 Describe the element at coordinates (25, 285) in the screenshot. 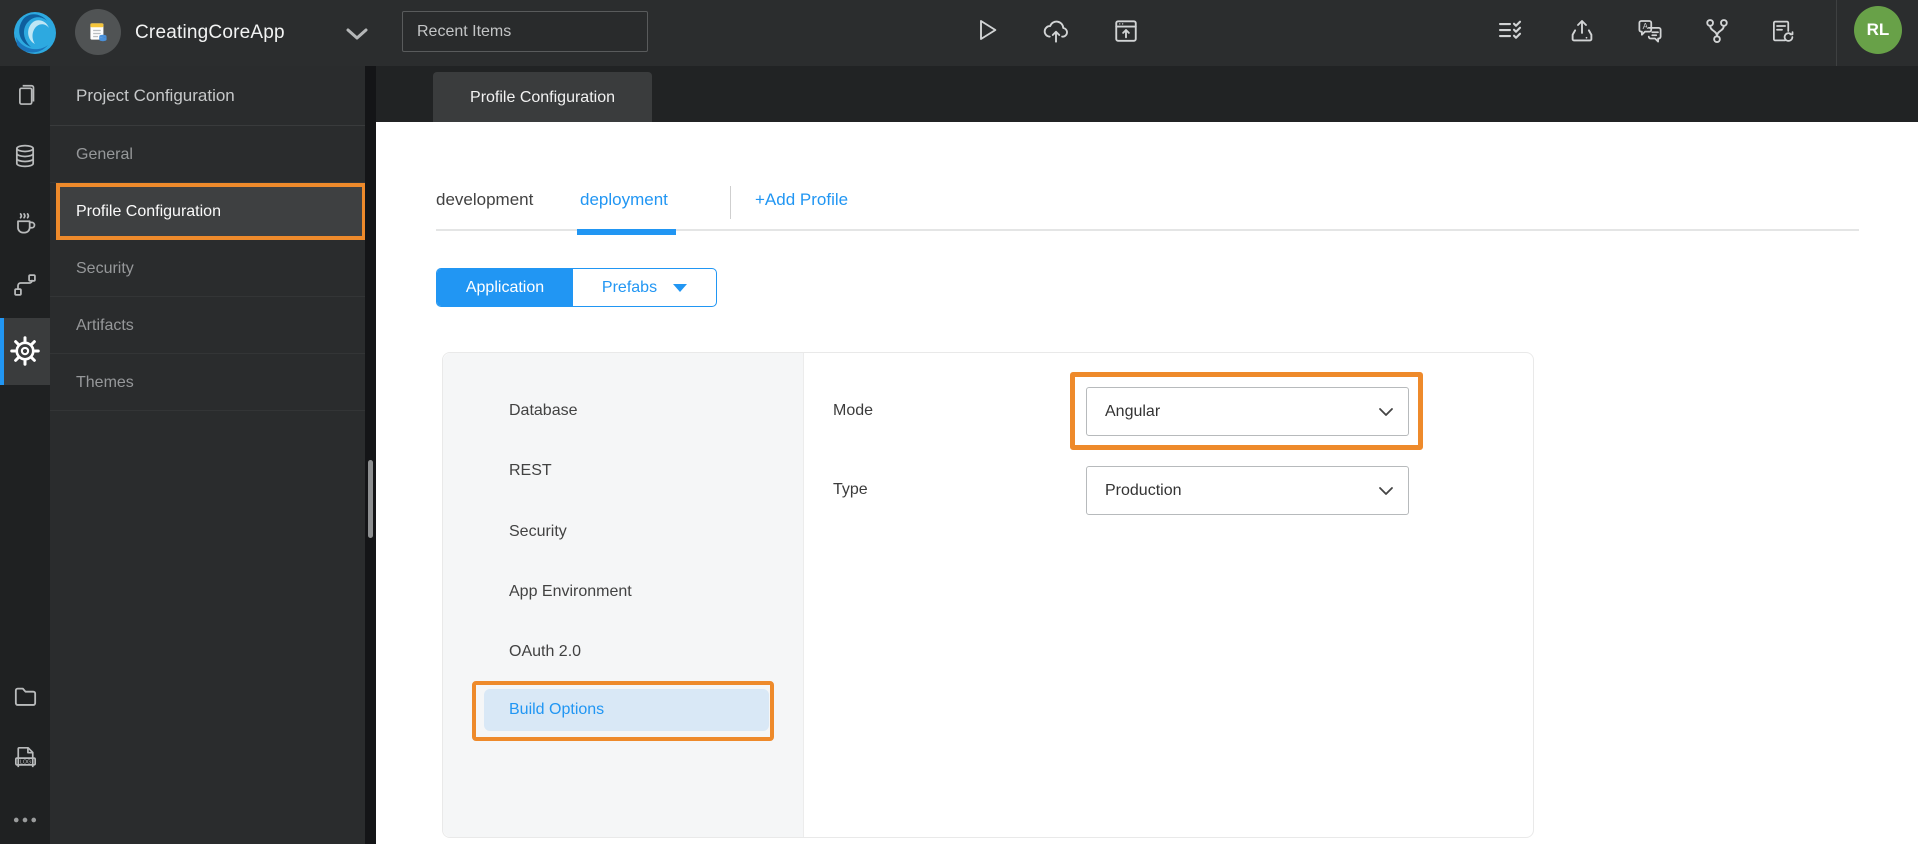

I see `apis-icon` at that location.